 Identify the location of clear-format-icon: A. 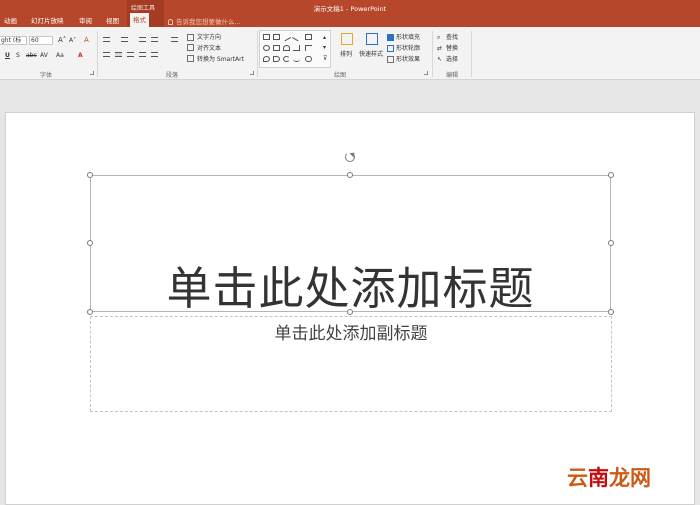
(86, 40).